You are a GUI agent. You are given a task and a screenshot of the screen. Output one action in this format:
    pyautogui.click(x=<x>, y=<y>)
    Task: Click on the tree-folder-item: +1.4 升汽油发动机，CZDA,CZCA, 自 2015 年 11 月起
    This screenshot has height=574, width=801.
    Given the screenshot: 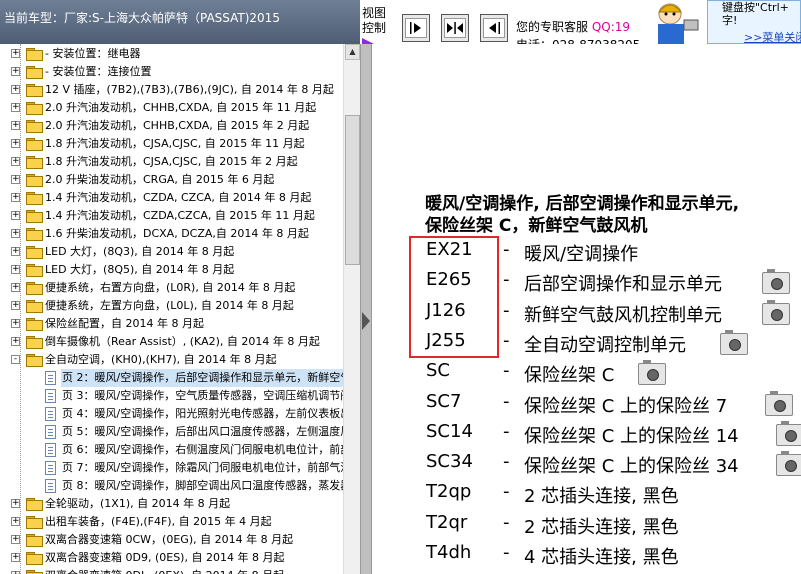 What is the action you would take?
    pyautogui.click(x=171, y=216)
    